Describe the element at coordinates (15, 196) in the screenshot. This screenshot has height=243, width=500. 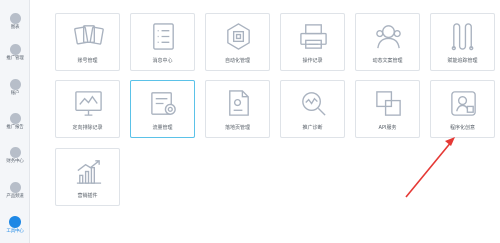
I see `sidebar-item-label: 产品频道` at that location.